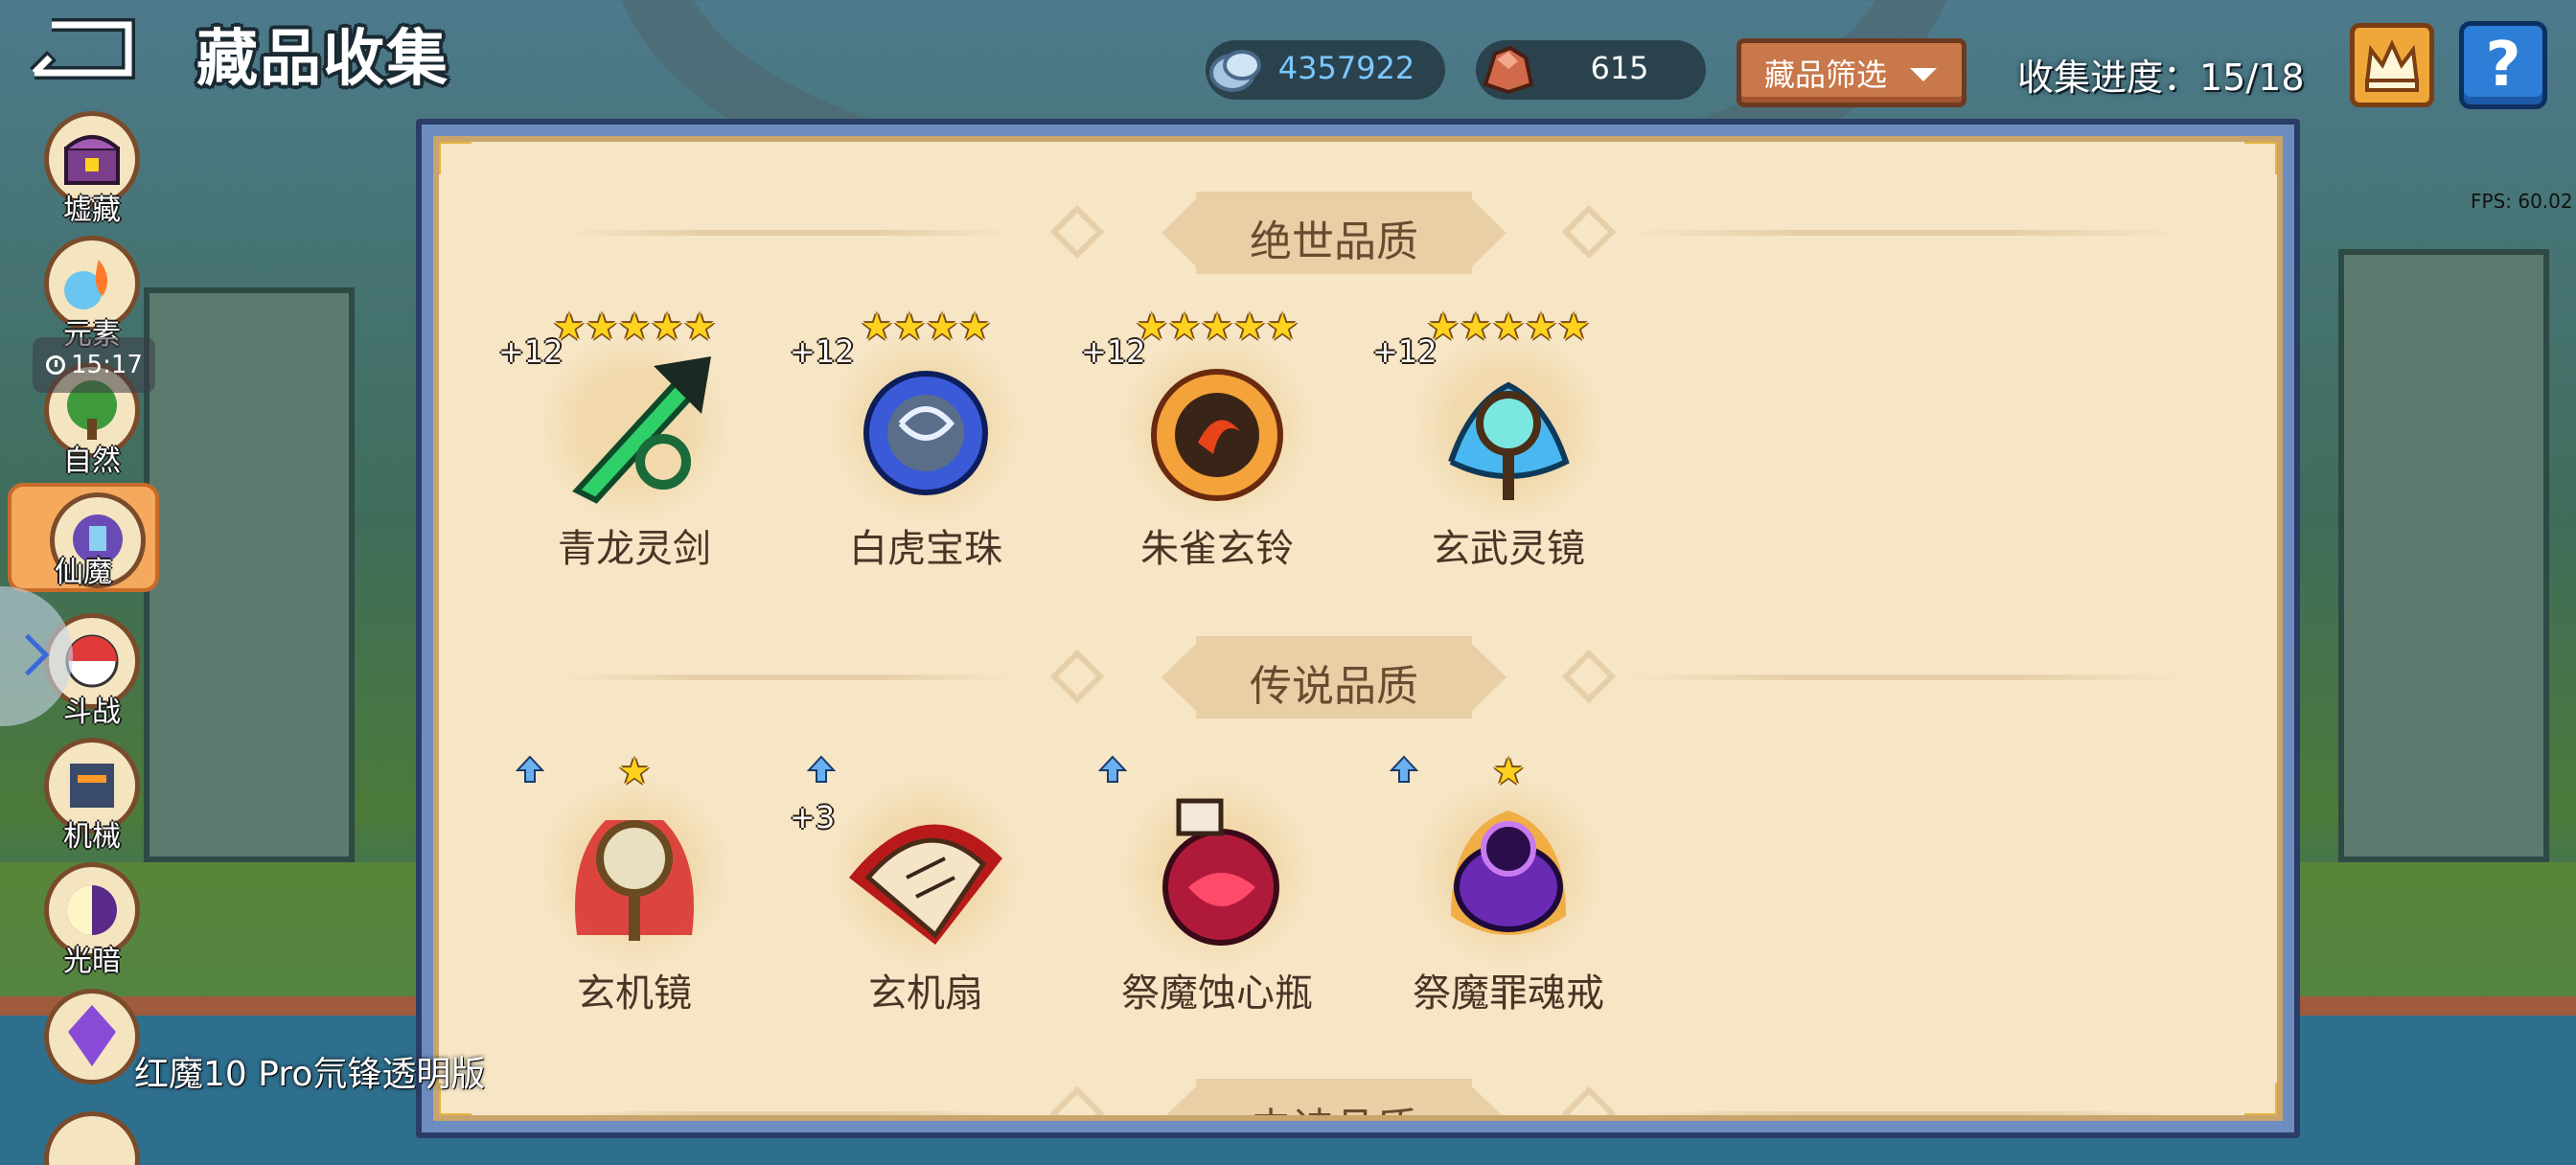 The width and height of the screenshot is (2576, 1165). I want to click on sidebar-item-xianmo: 仙魔, so click(83, 537).